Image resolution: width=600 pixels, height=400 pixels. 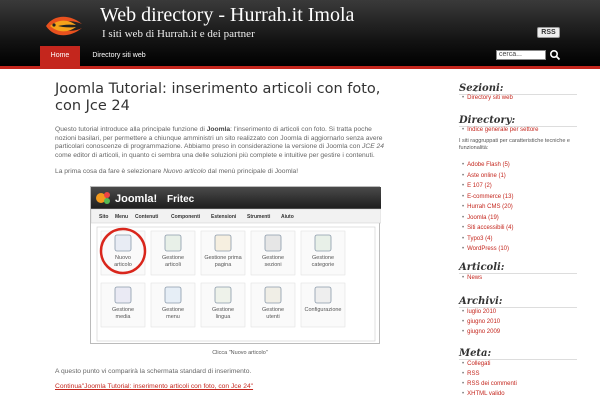 I want to click on widget-title-meta: Meta:, so click(x=475, y=353).